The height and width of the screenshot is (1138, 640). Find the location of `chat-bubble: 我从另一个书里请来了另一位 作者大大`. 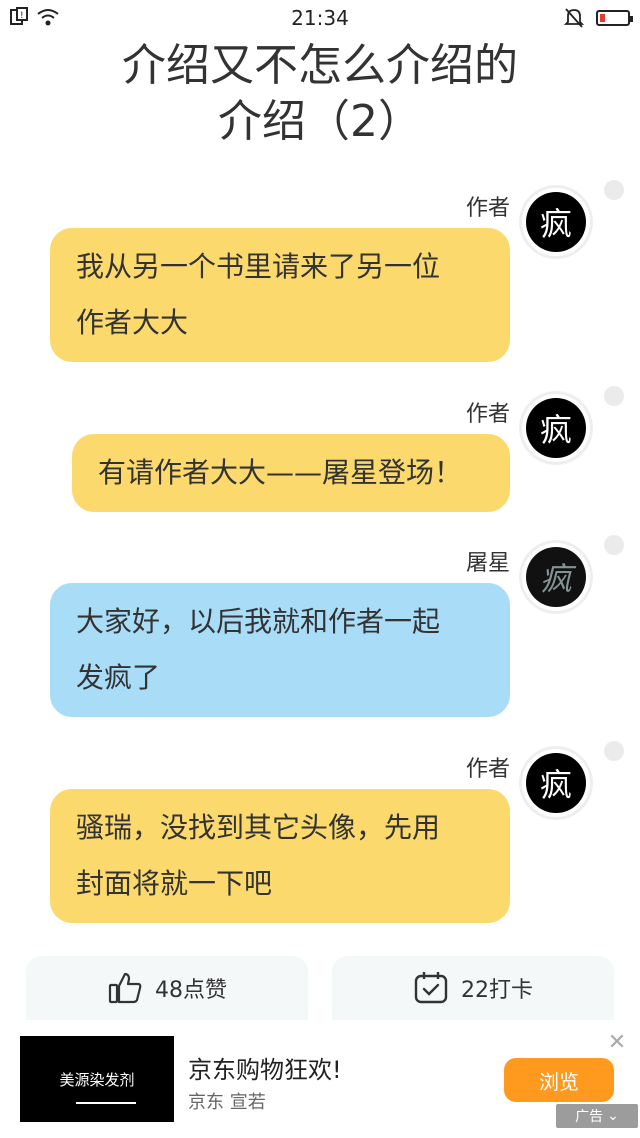

chat-bubble: 我从另一个书里请来了另一位 作者大大 is located at coordinates (280, 295).